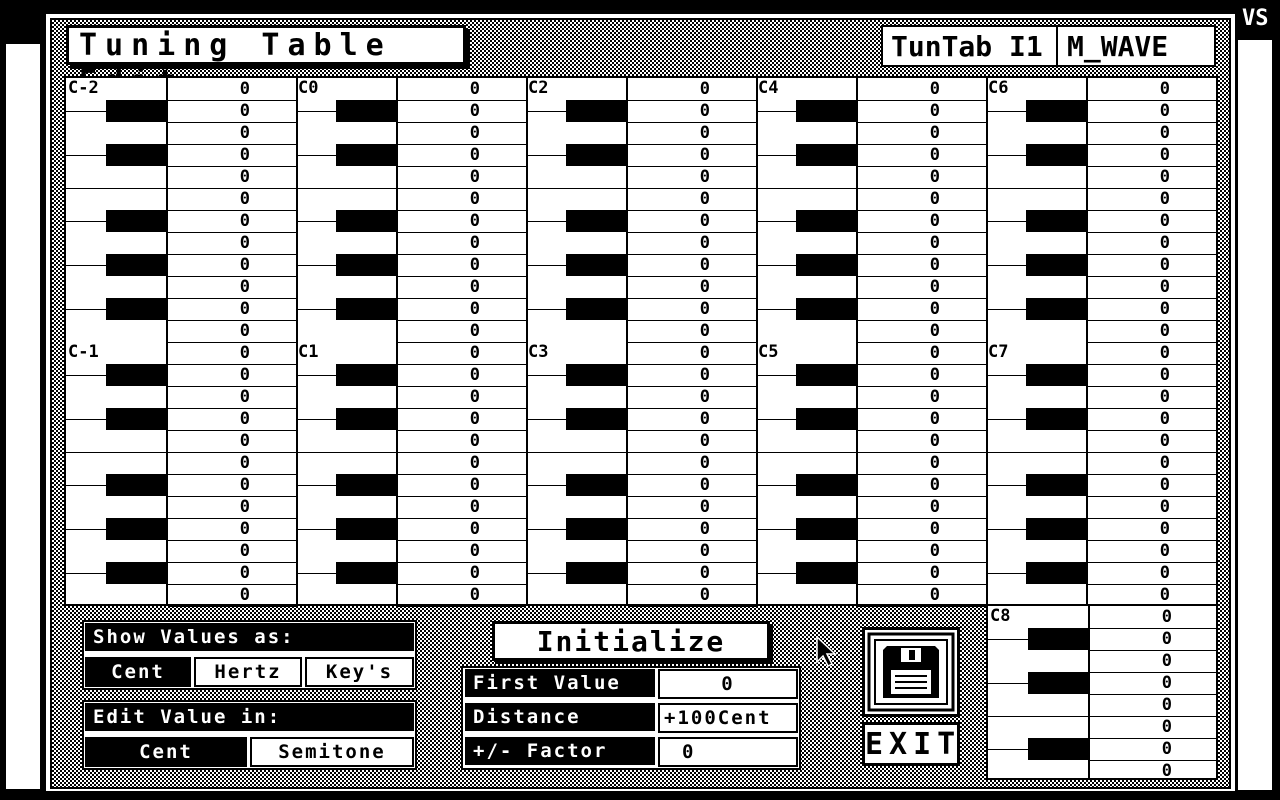 This screenshot has height=800, width=1280. Describe the element at coordinates (248, 672) in the screenshot. I see `show-hertz-button: Hertz` at that location.